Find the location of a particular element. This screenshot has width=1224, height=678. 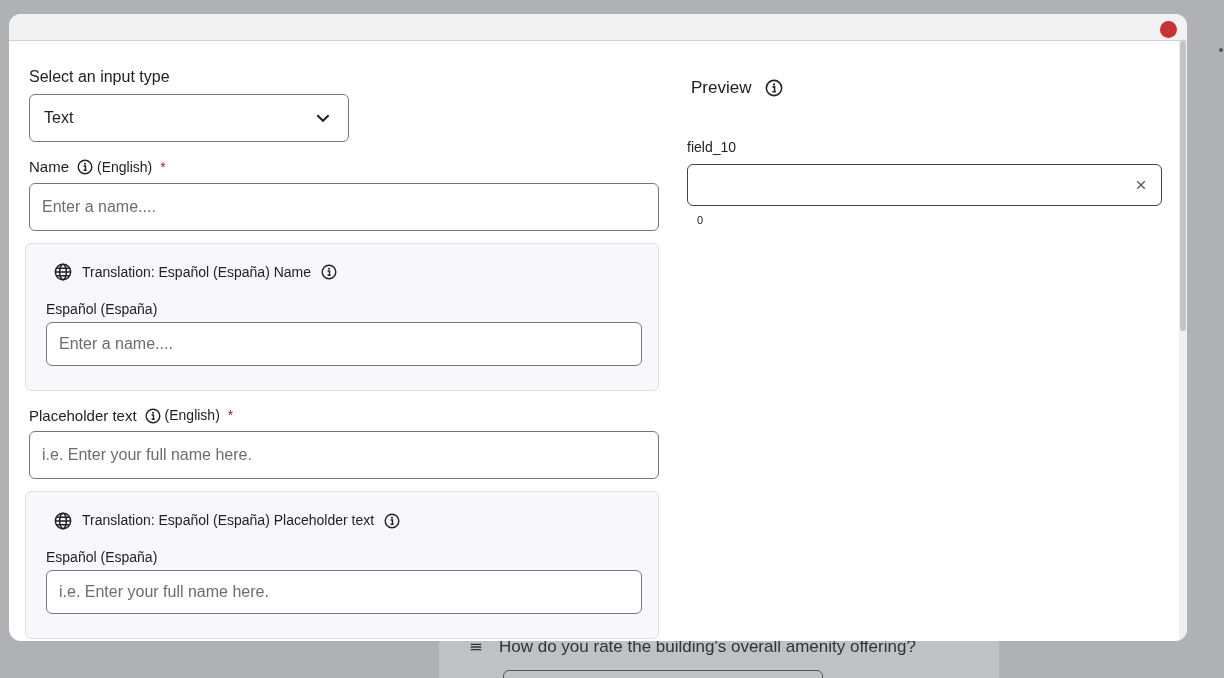

translation-title: Translation: Español (España) Placeholder text is located at coordinates (228, 520).